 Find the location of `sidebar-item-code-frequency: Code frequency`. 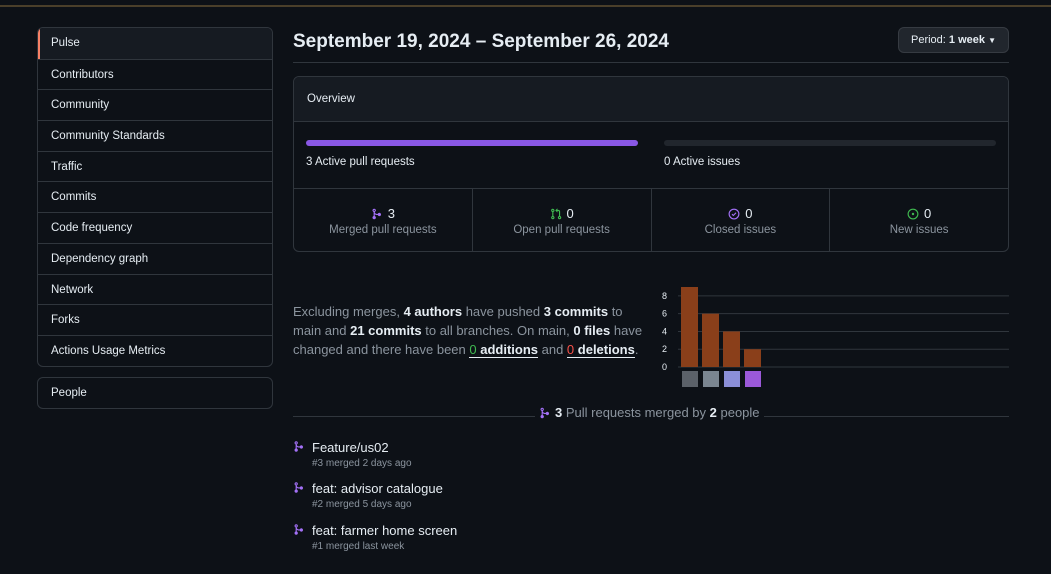

sidebar-item-code-frequency: Code frequency is located at coordinates (155, 227).